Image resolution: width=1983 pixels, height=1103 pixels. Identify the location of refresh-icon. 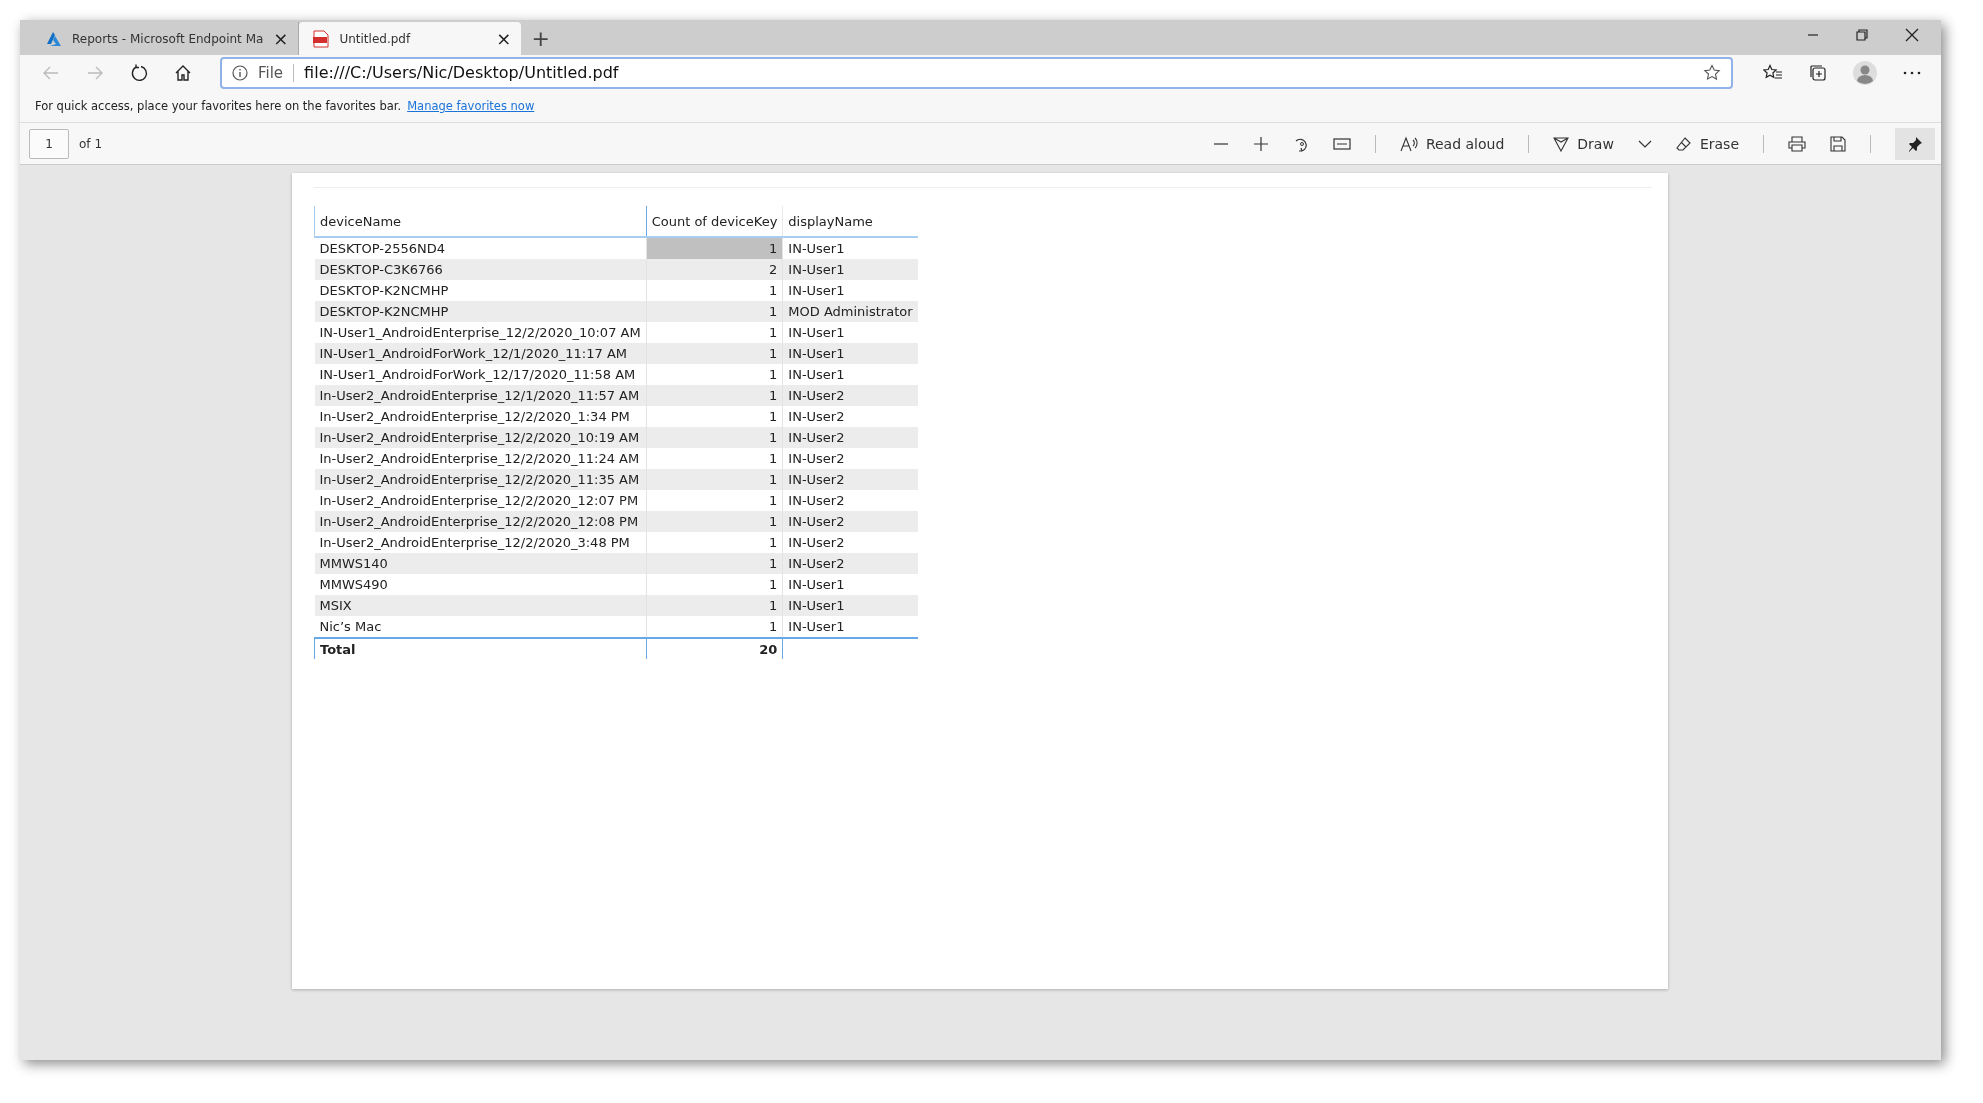
(139, 72).